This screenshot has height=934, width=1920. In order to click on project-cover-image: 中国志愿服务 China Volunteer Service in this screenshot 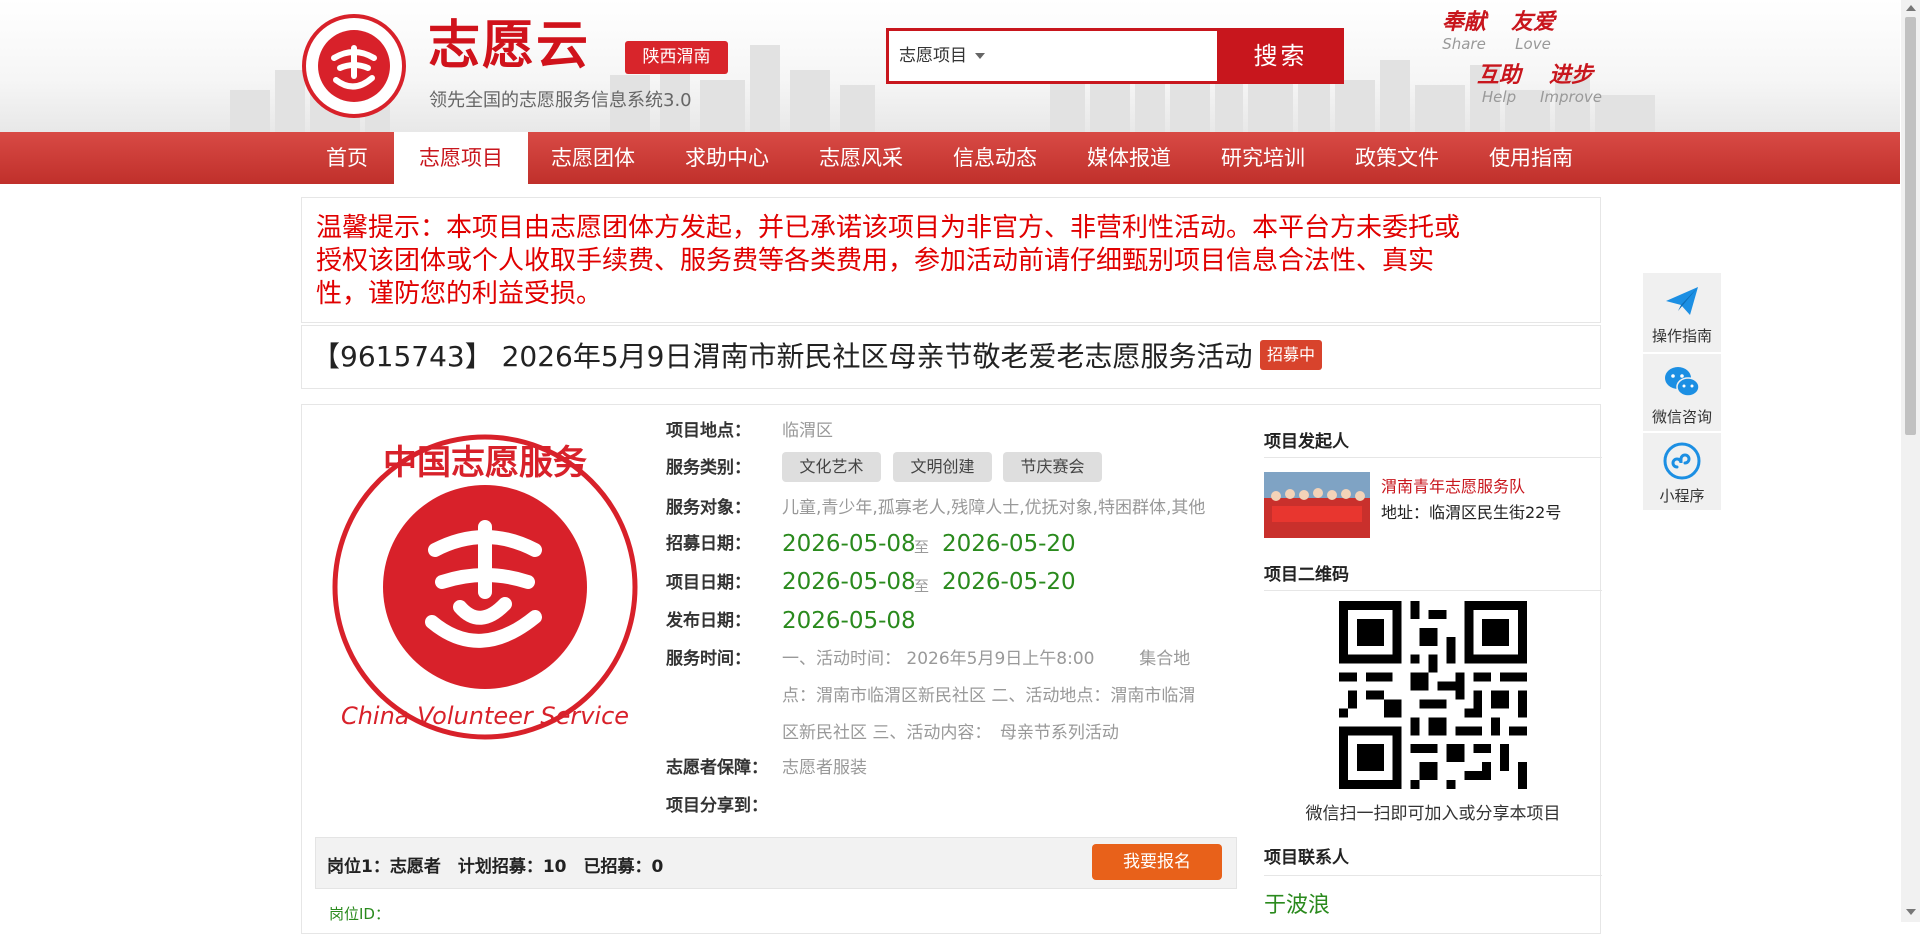, I will do `click(485, 587)`.